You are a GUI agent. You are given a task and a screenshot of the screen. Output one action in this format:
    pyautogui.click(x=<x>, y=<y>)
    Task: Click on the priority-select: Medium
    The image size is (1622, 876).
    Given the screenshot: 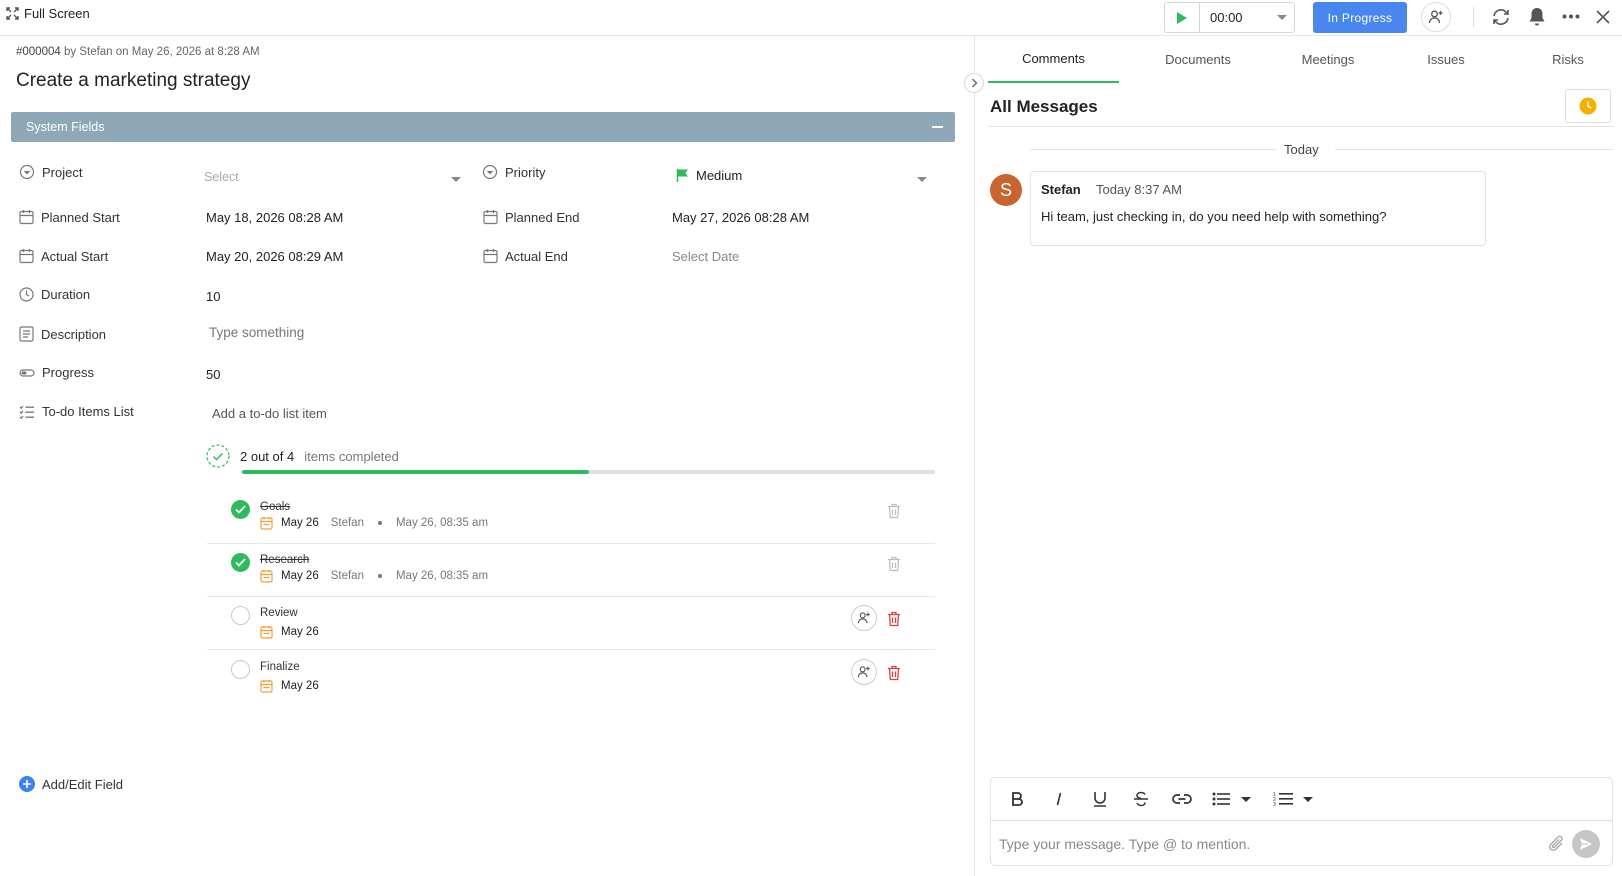 What is the action you would take?
    pyautogui.click(x=709, y=175)
    